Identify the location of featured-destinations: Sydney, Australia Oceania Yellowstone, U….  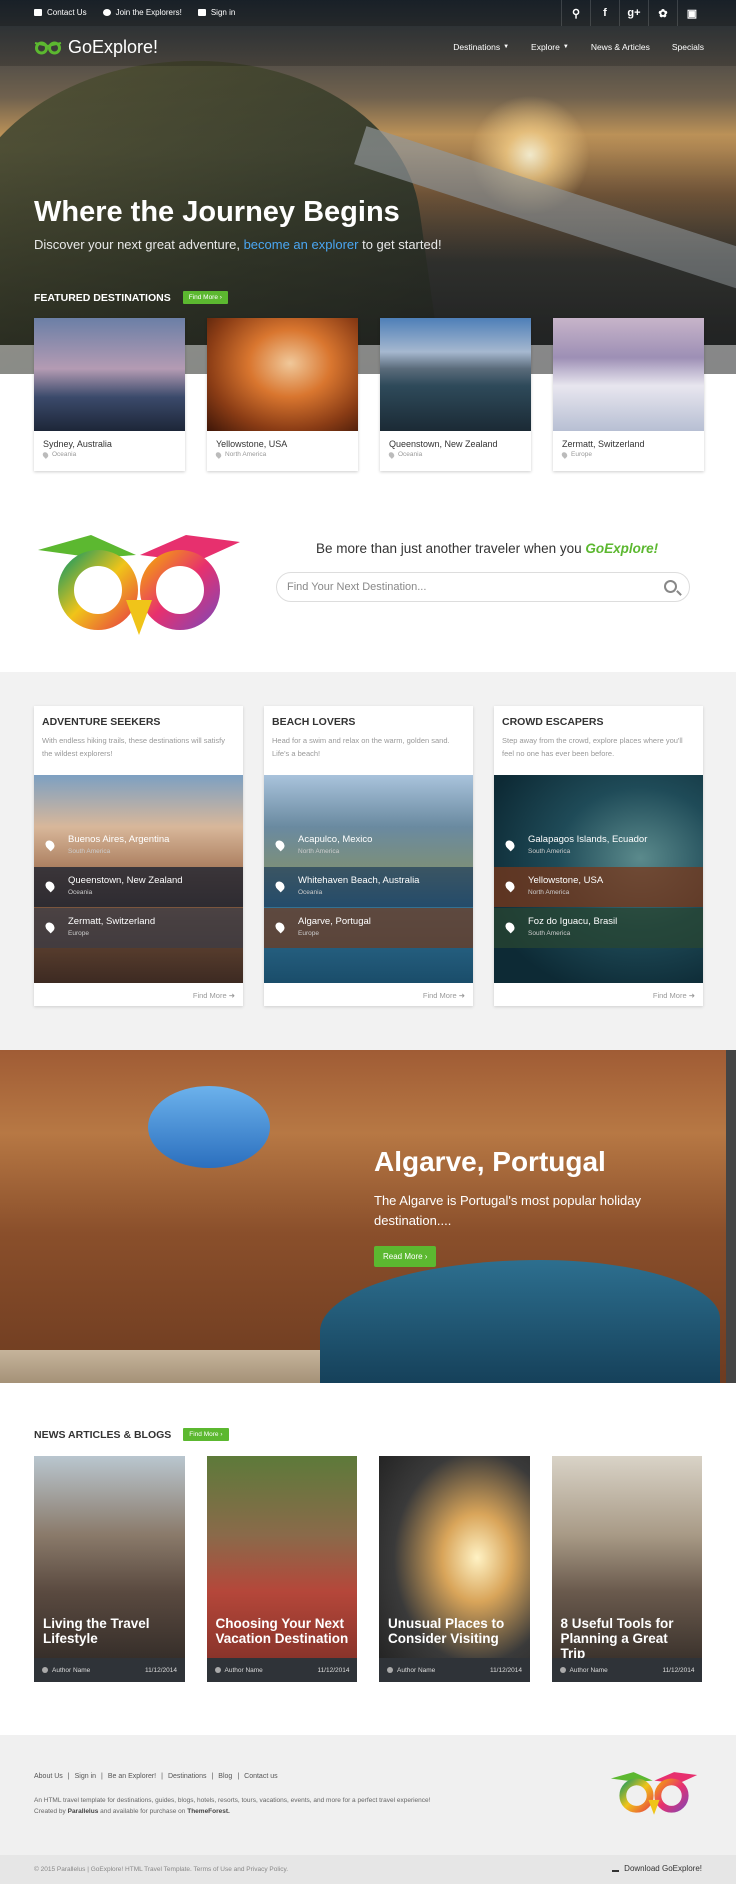
(369, 394).